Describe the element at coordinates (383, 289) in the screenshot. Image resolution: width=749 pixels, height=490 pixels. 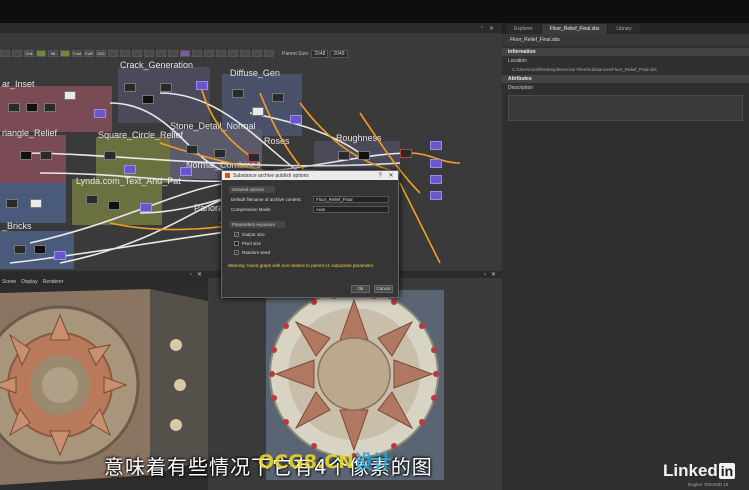
I see `cancel-button: Cancel` at that location.